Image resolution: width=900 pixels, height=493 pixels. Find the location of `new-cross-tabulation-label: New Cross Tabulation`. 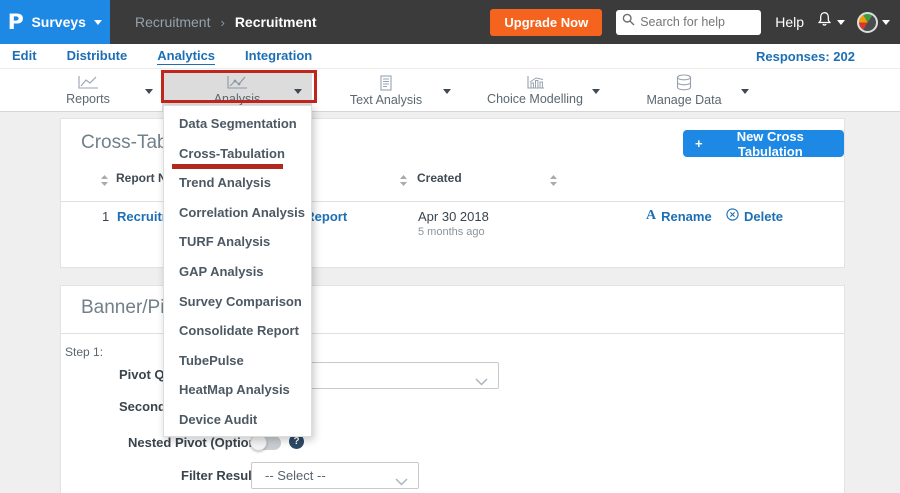

new-cross-tabulation-label: New Cross Tabulation is located at coordinates (770, 143).